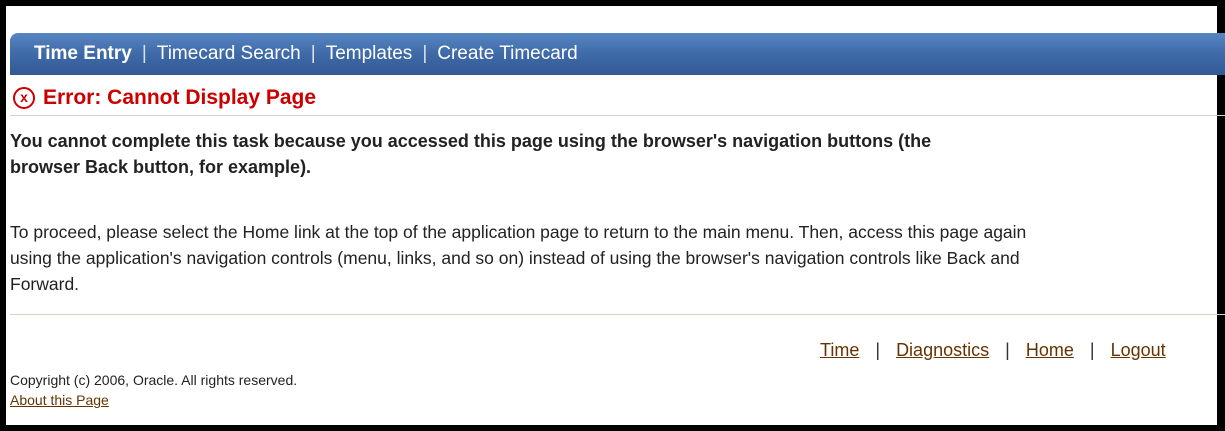 This screenshot has width=1225, height=431. What do you see at coordinates (59, 400) in the screenshot?
I see `about-this-page-link: About this Page` at bounding box center [59, 400].